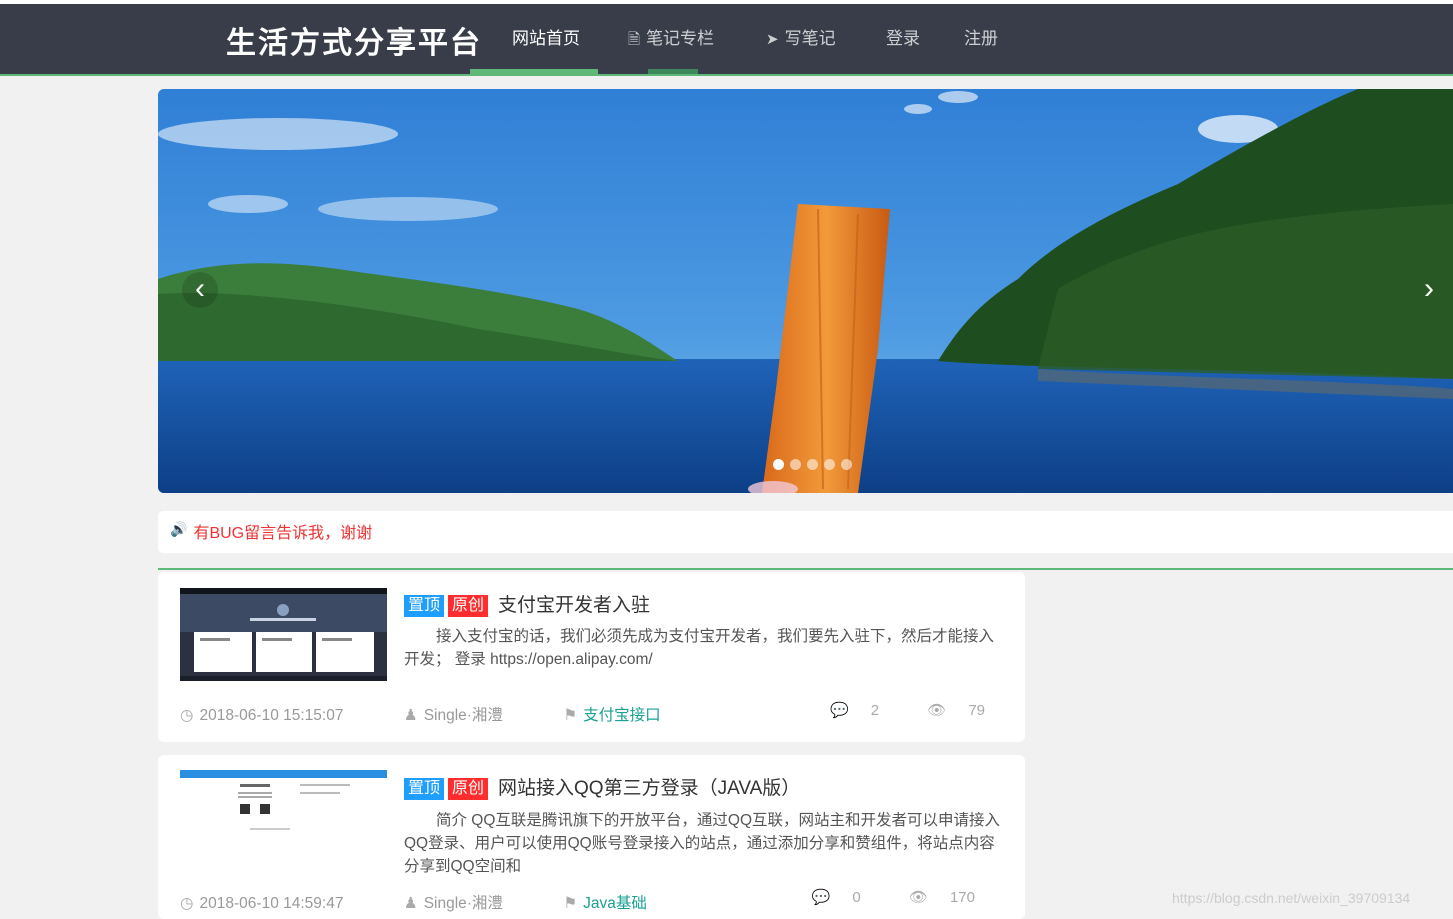 This screenshot has width=1453, height=919. Describe the element at coordinates (649, 788) in the screenshot. I see `article-title: 网站接入QQ第三方登录（JAVA版）` at that location.